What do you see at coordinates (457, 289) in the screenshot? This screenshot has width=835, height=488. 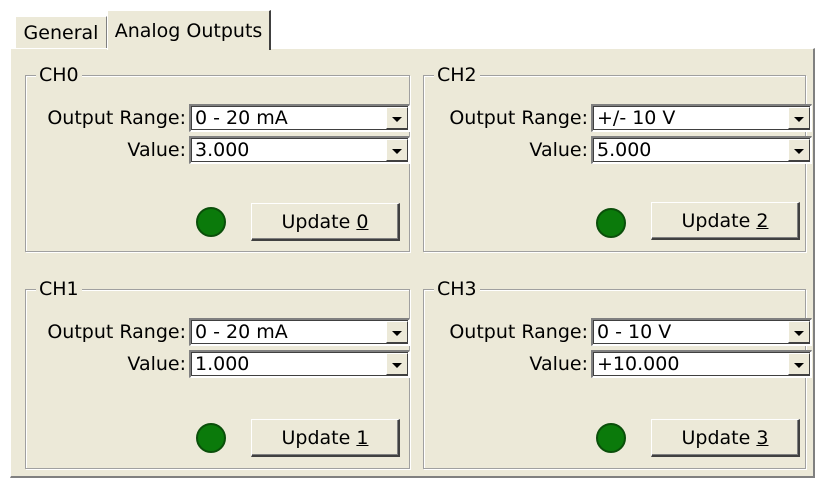 I see `group-ch3-title: CH3` at bounding box center [457, 289].